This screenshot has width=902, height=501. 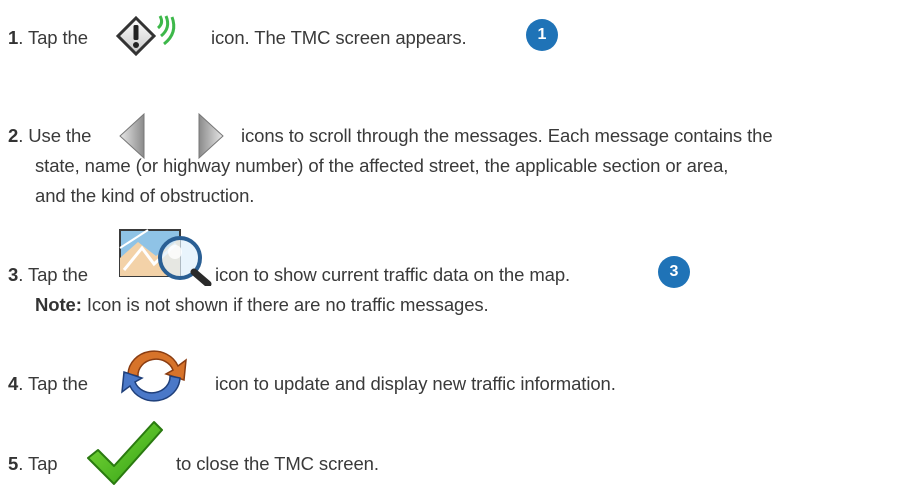 What do you see at coordinates (13, 463) in the screenshot?
I see `step-number: 5` at bounding box center [13, 463].